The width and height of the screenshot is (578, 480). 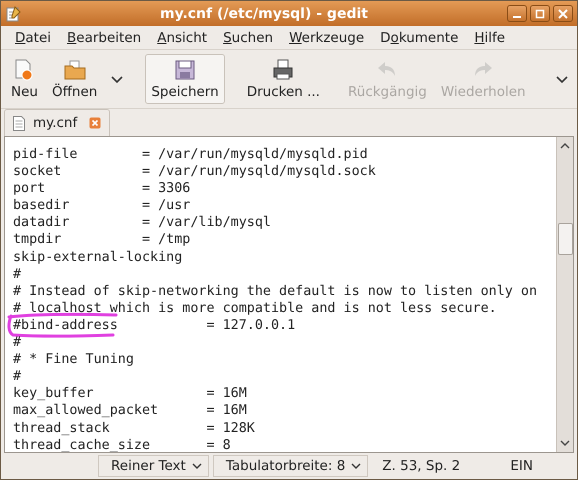 What do you see at coordinates (182, 38) in the screenshot?
I see `menu-item: Ansicht` at bounding box center [182, 38].